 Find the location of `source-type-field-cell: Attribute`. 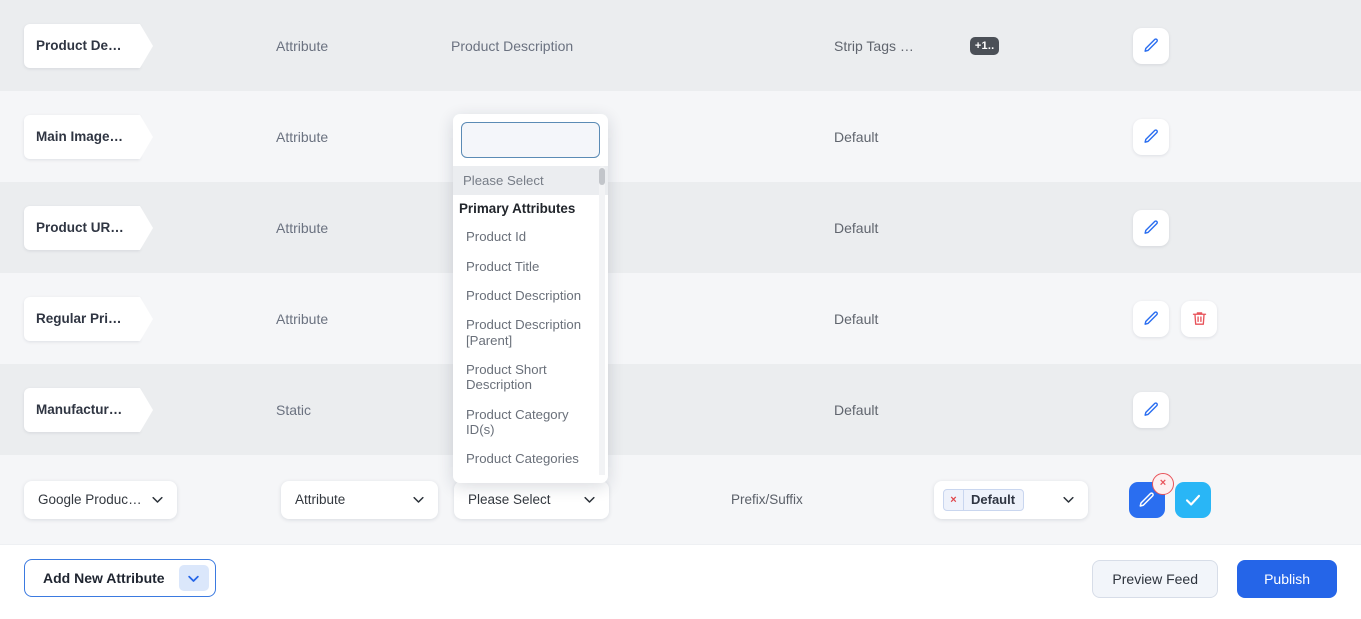

source-type-field-cell: Attribute is located at coordinates (367, 499).